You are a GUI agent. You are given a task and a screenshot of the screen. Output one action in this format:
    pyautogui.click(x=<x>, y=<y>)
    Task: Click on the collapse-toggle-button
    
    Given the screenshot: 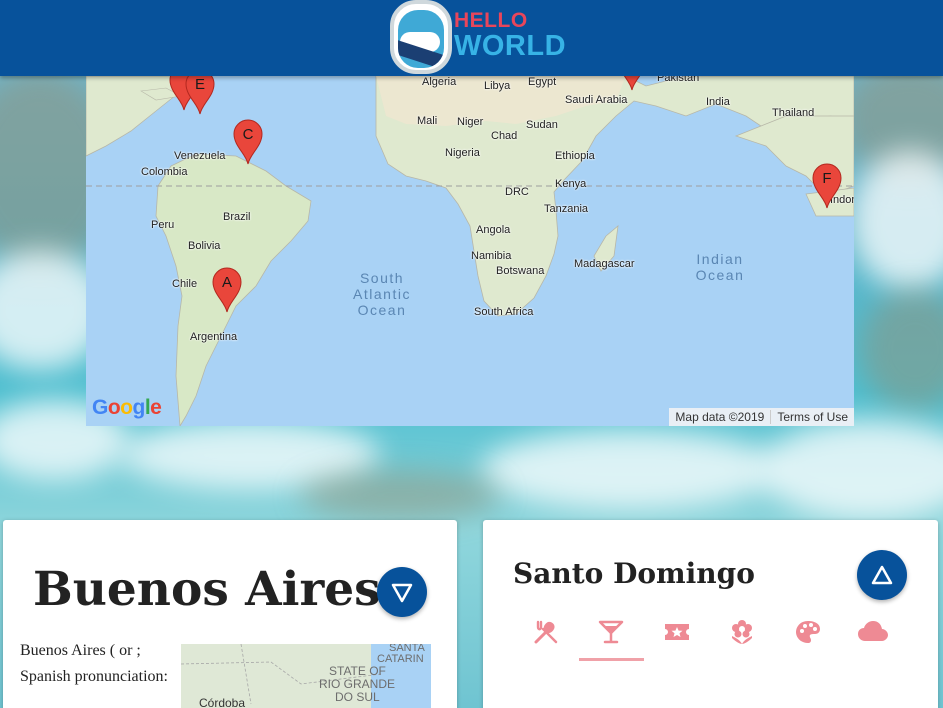 What is the action you would take?
    pyautogui.click(x=402, y=592)
    